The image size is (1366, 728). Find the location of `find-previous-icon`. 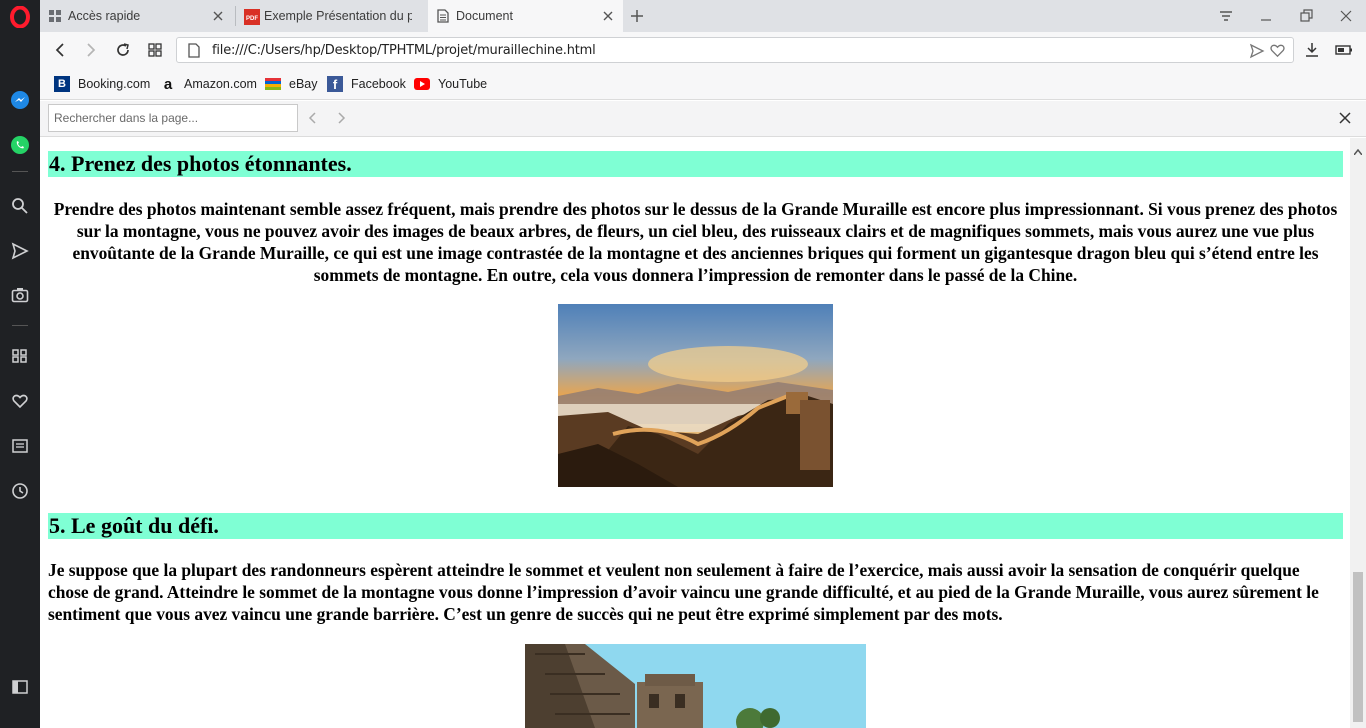

find-previous-icon is located at coordinates (313, 120).